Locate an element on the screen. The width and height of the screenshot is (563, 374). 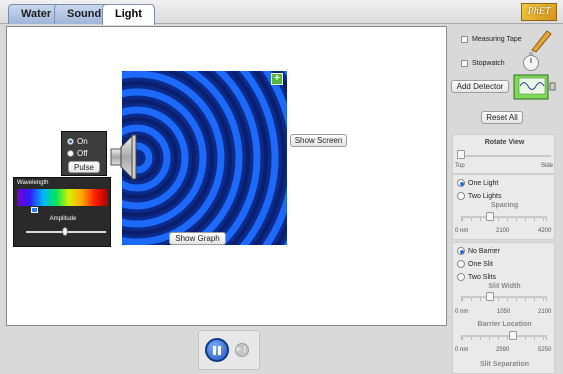
one-slit-label: One Slit is located at coordinates (480, 264).